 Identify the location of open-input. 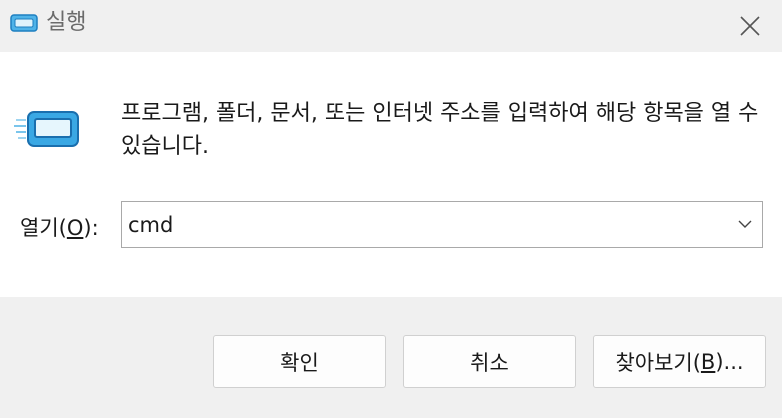
(422, 224).